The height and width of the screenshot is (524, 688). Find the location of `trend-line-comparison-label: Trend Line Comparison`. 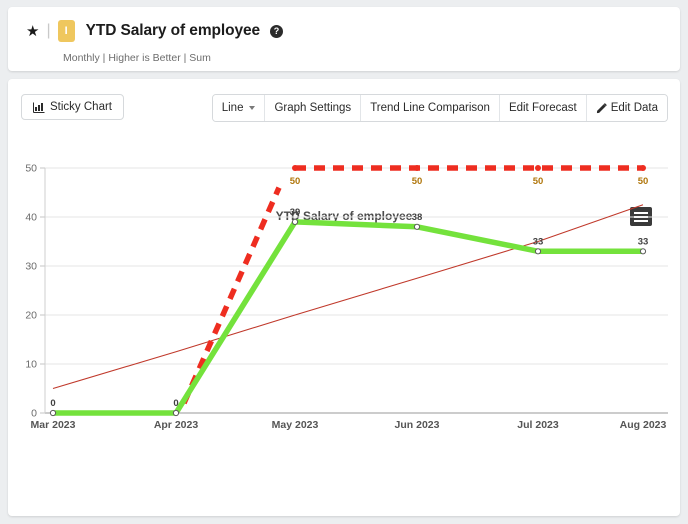

trend-line-comparison-label: Trend Line Comparison is located at coordinates (430, 108).